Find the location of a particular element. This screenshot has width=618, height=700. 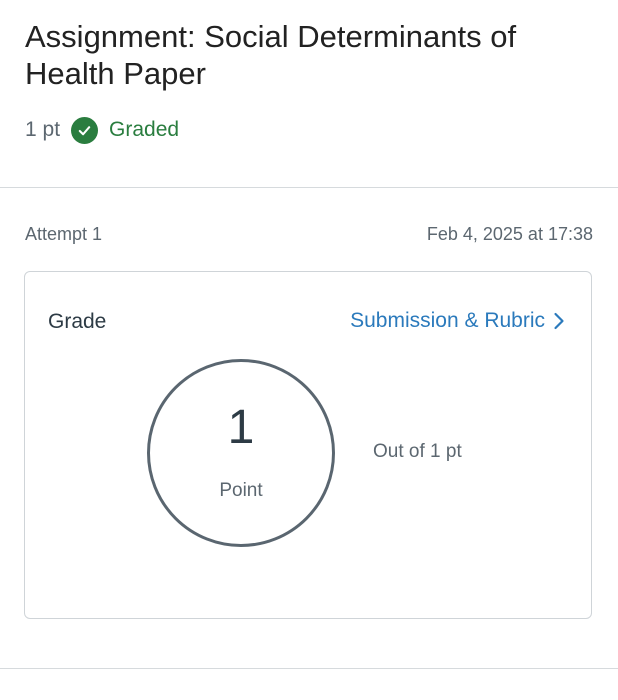

section-divider is located at coordinates (309, 187).